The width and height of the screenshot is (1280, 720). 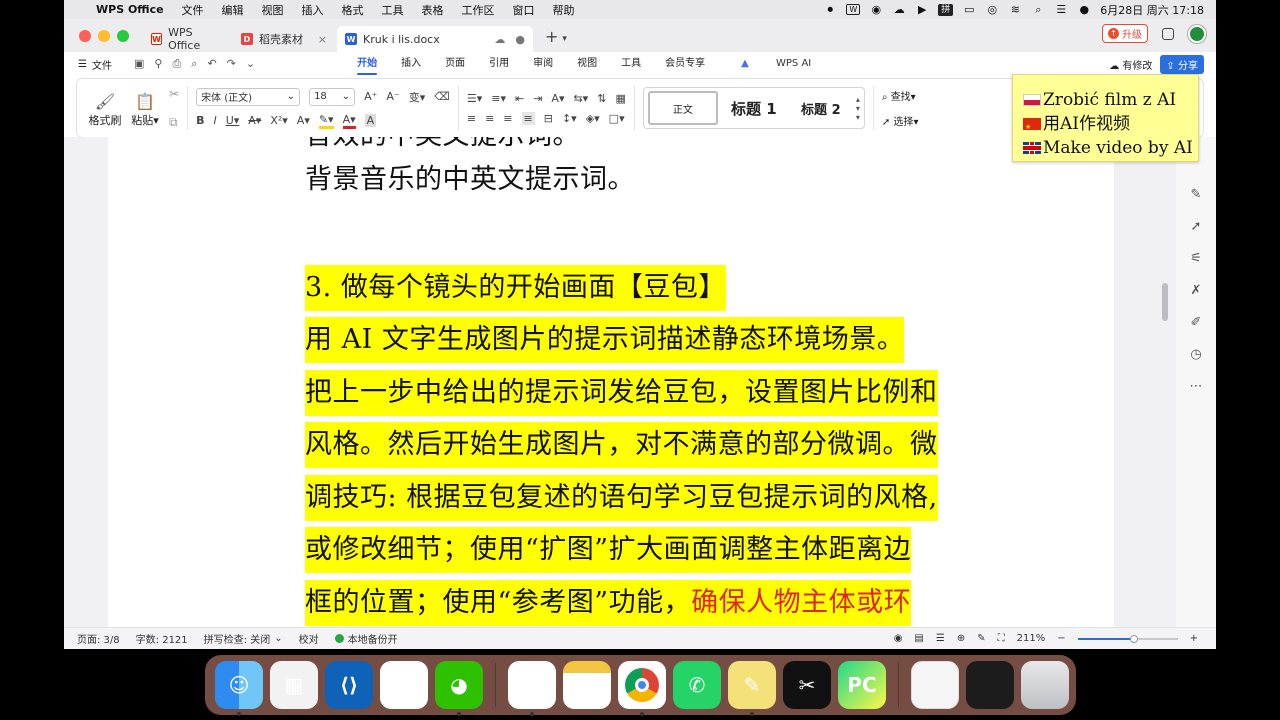 I want to click on page-indicator: 页面: 3/8, so click(x=98, y=638).